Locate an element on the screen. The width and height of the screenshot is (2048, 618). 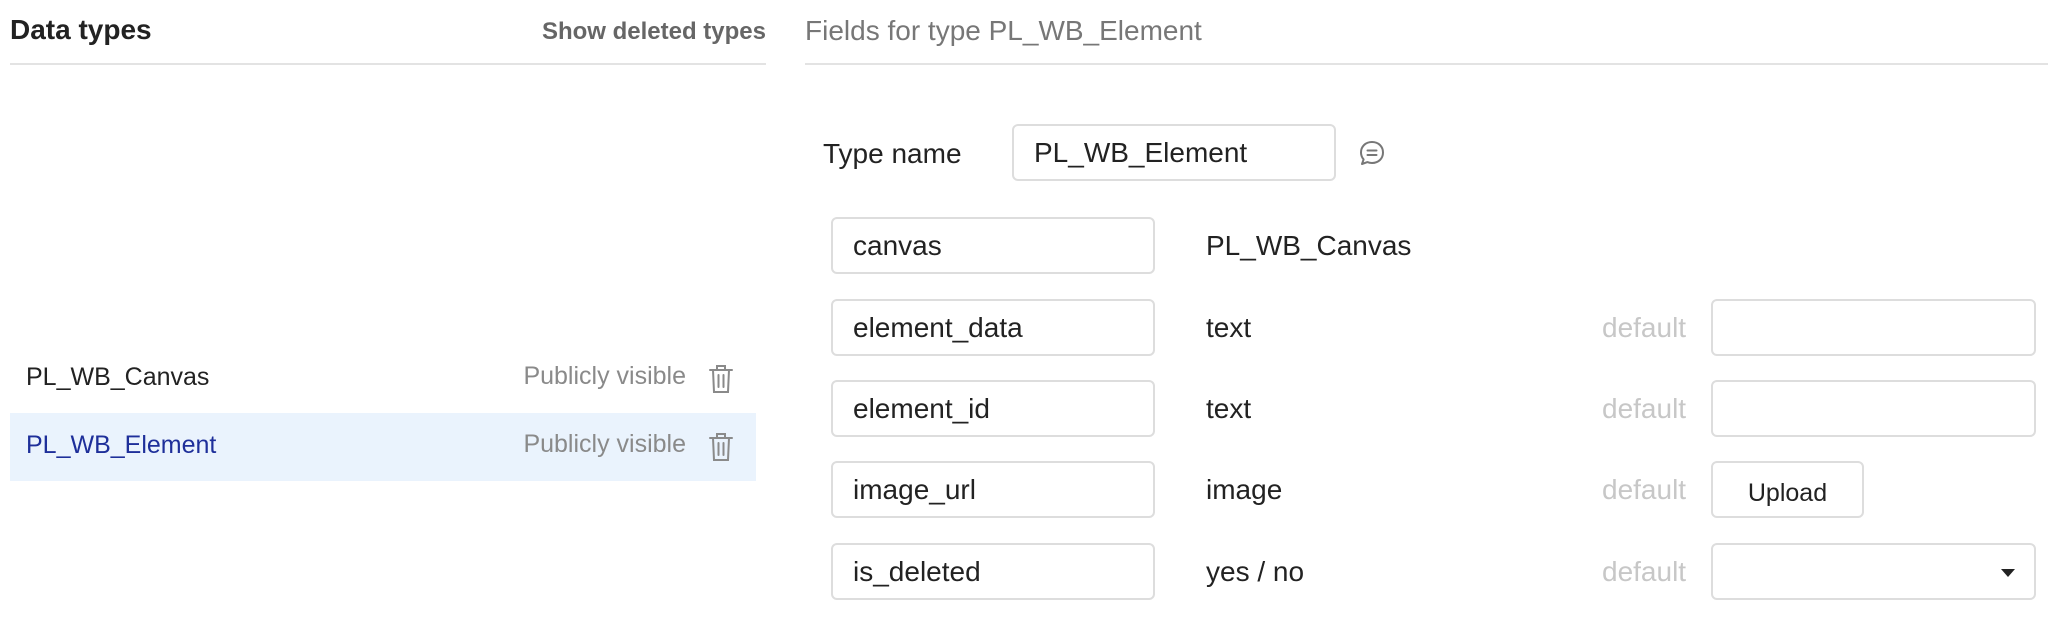
type-row-pl-wb-element: PL_WB_Element Publicly visible is located at coordinates (383, 447).